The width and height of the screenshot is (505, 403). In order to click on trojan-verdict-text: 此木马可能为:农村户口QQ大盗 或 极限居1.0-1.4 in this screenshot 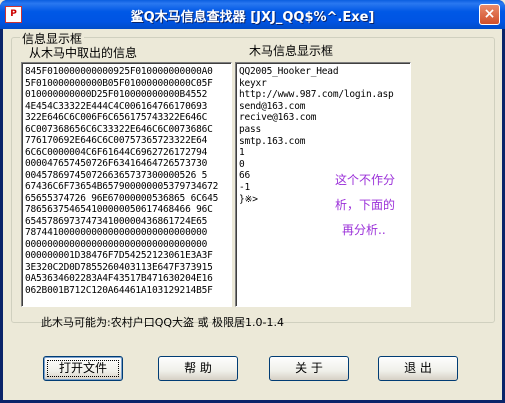, I will do `click(162, 322)`.